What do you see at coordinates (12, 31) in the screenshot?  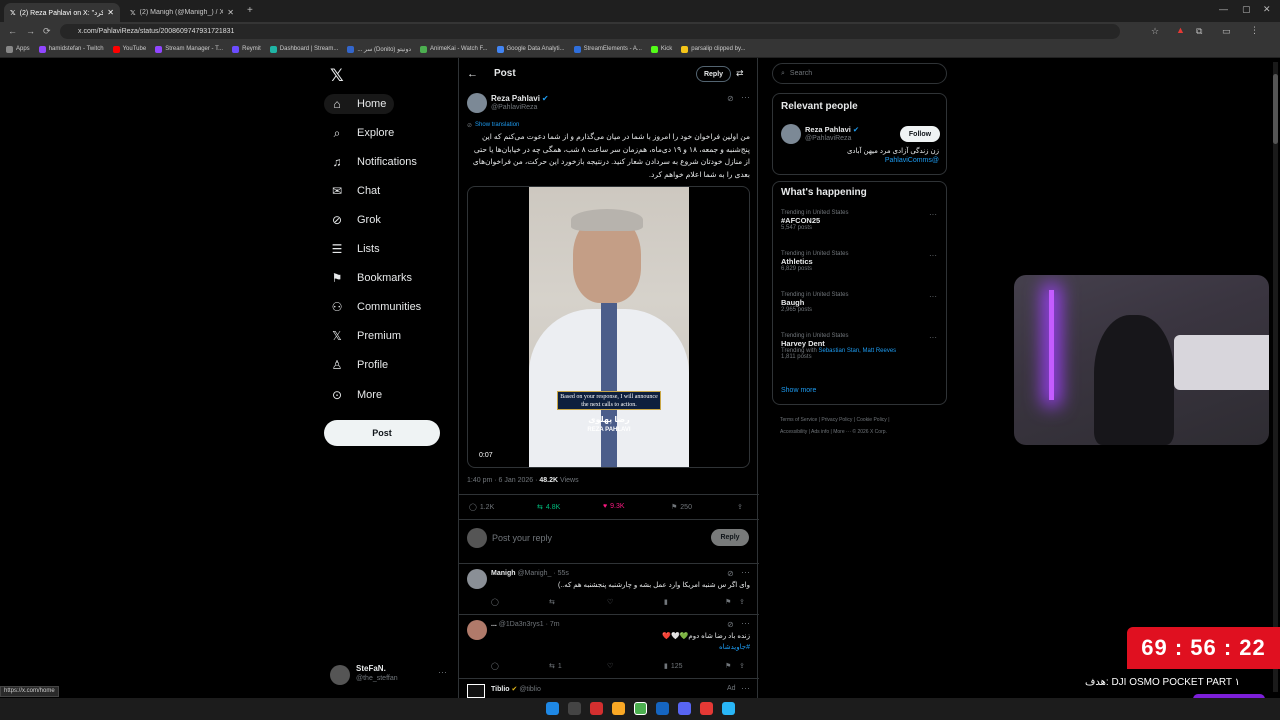 I see `back-icon: ←` at bounding box center [12, 31].